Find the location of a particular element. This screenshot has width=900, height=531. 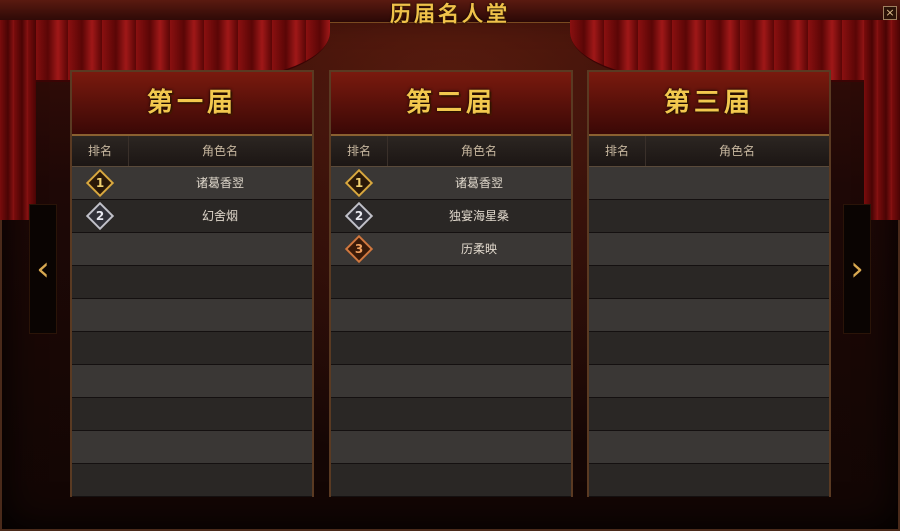

table-row: 3 历柔映 is located at coordinates (451, 249).